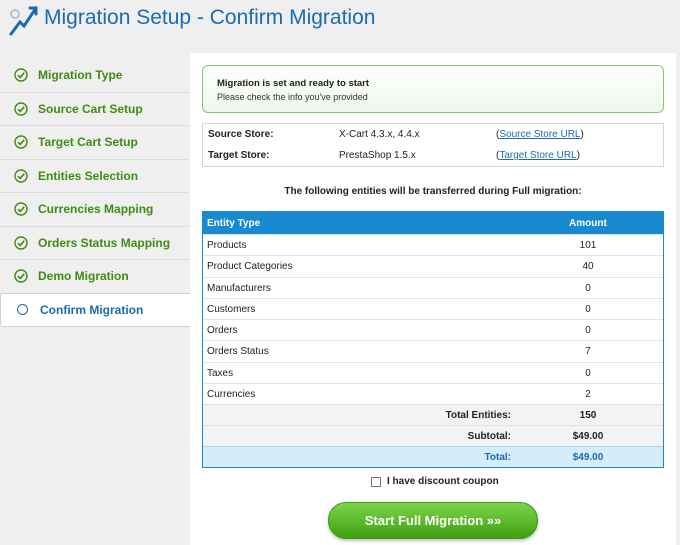  I want to click on step-confirm-migration: Confirm Migration, so click(95, 309).